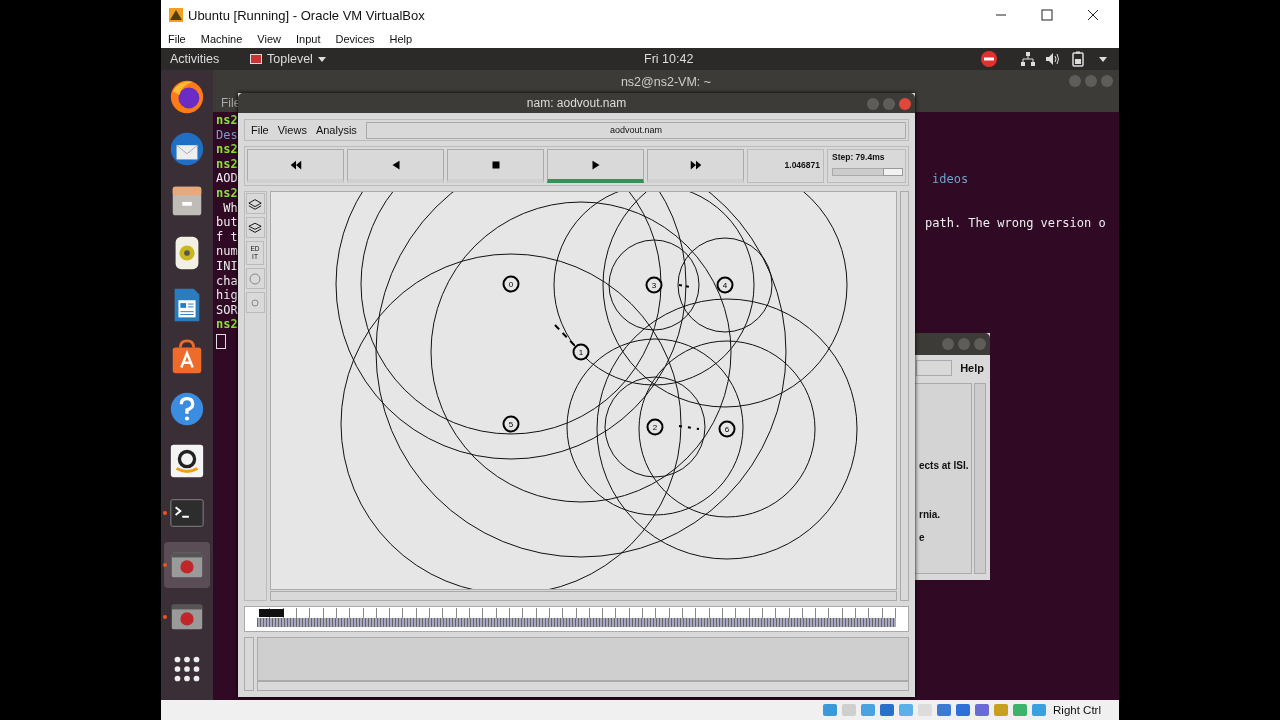  Describe the element at coordinates (227, 251) in the screenshot. I see `terminal-line: num` at that location.